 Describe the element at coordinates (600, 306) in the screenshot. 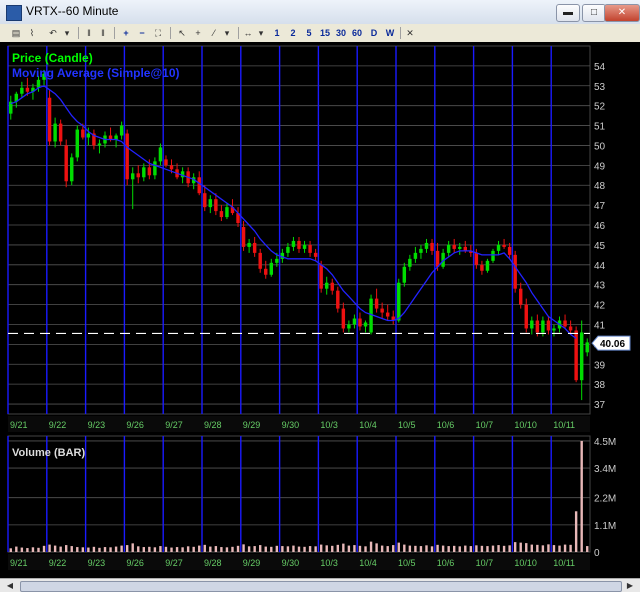

I see `price-tick-label: 42` at that location.